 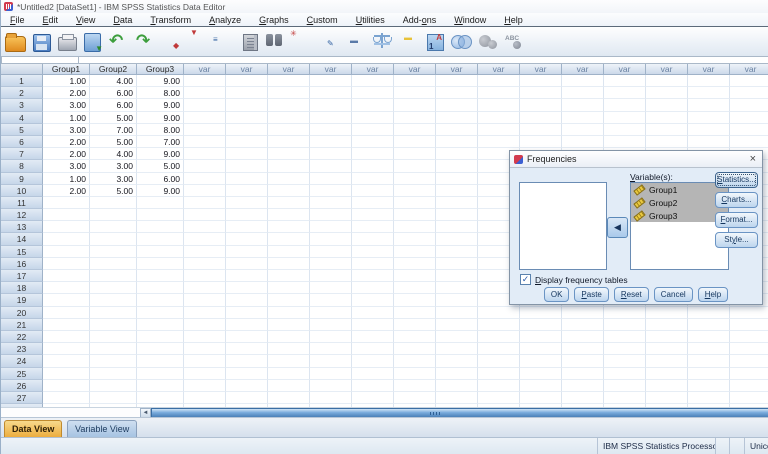 What do you see at coordinates (525, 279) in the screenshot?
I see `display-frequency-tables-checkbox: ✓` at bounding box center [525, 279].